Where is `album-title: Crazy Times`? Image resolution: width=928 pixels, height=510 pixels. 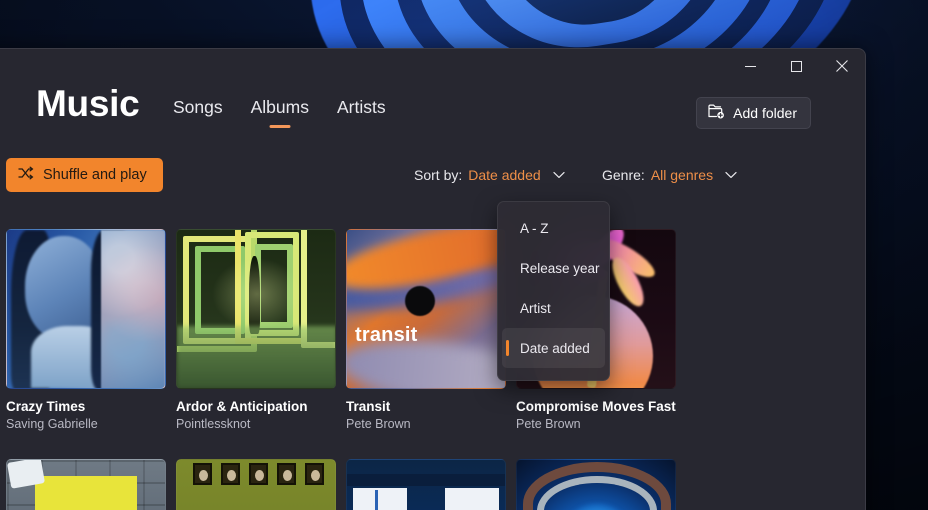
album-title: Crazy Times is located at coordinates (46, 406).